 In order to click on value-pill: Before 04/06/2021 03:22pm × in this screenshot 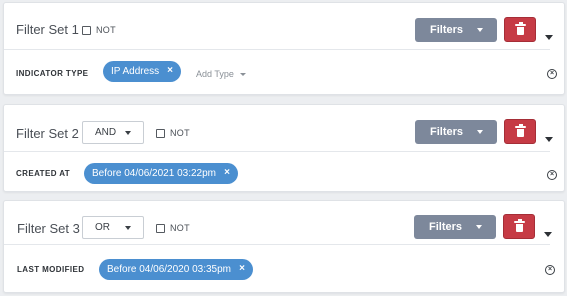, I will do `click(161, 173)`.